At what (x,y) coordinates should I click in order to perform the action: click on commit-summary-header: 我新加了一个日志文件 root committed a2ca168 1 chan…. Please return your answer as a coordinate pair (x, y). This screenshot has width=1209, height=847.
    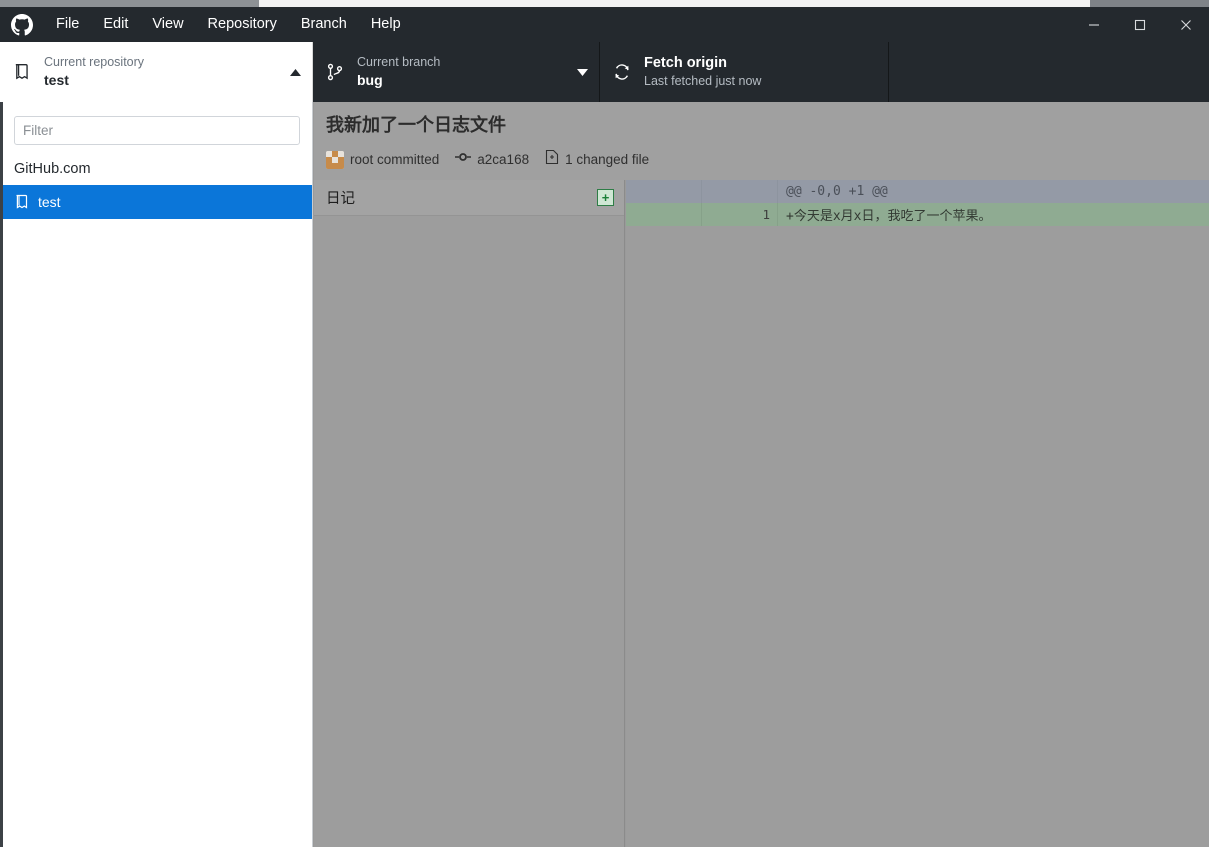
    Looking at the image, I should click on (761, 141).